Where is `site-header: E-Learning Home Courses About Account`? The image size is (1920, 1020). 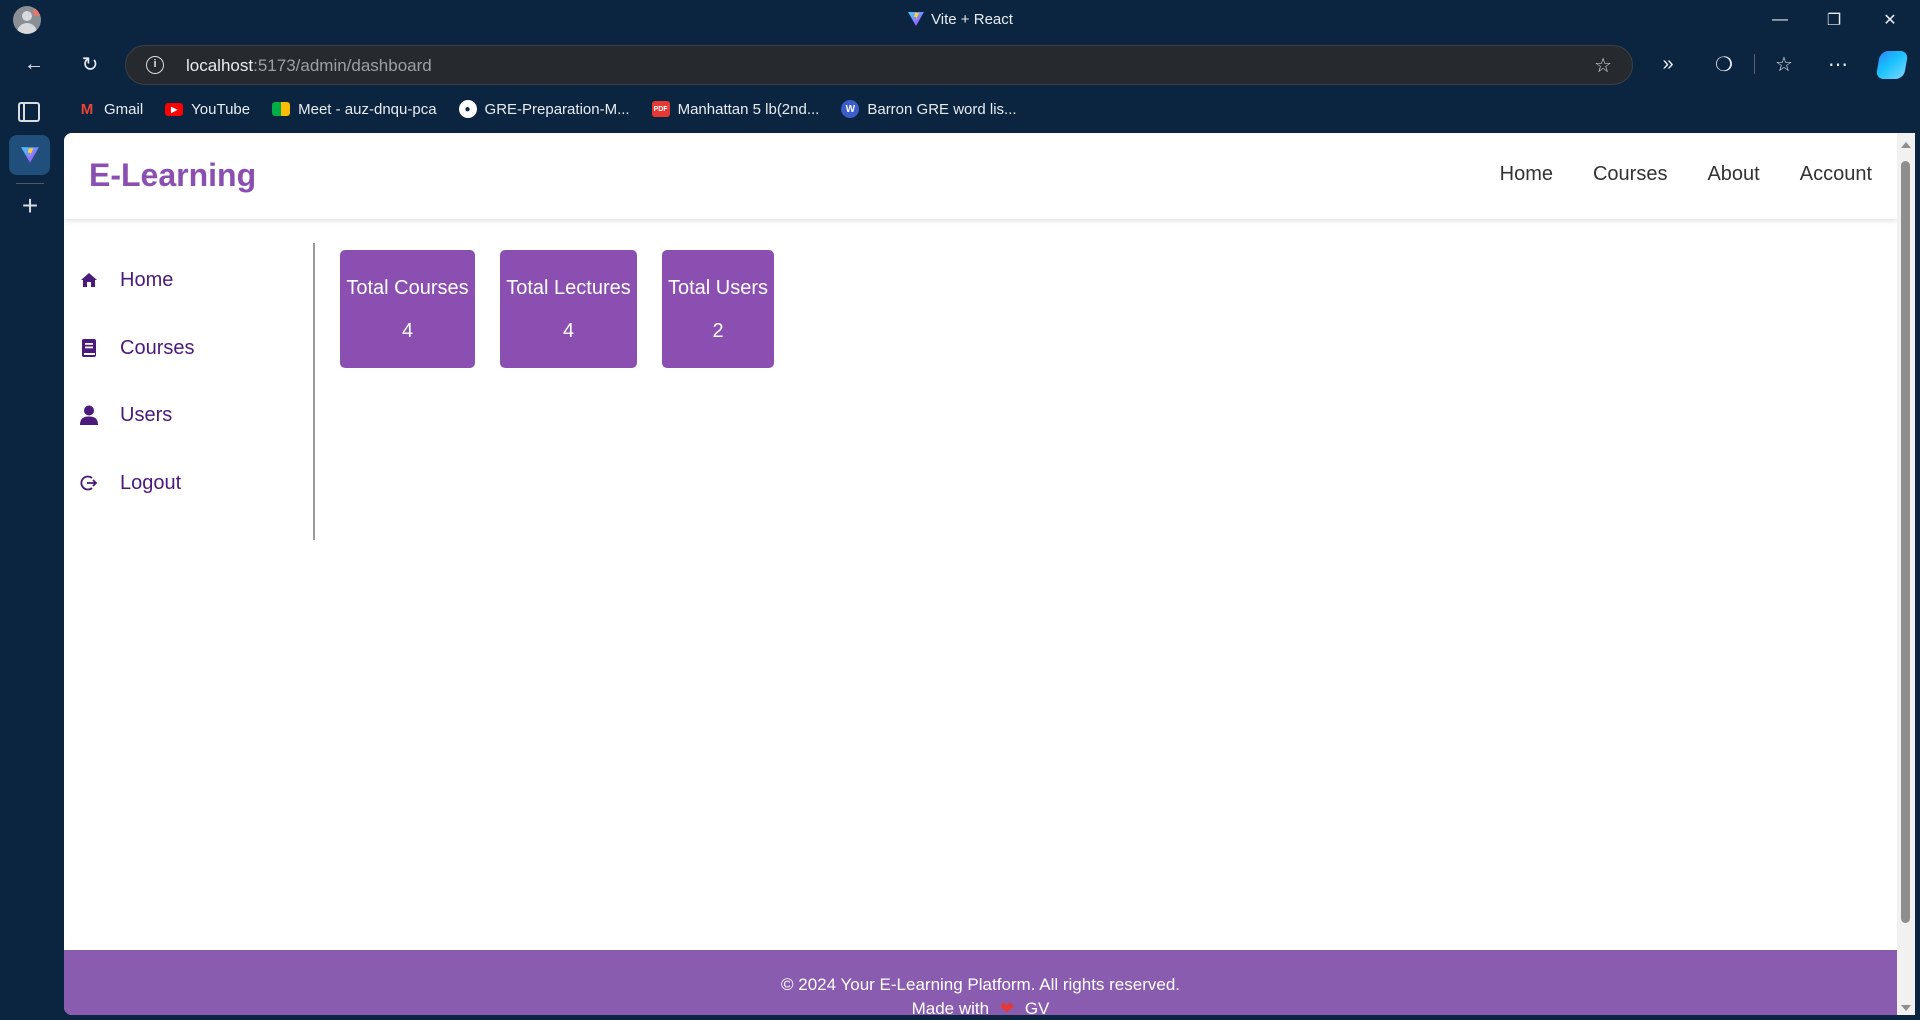 site-header: E-Learning Home Courses About Account is located at coordinates (980, 176).